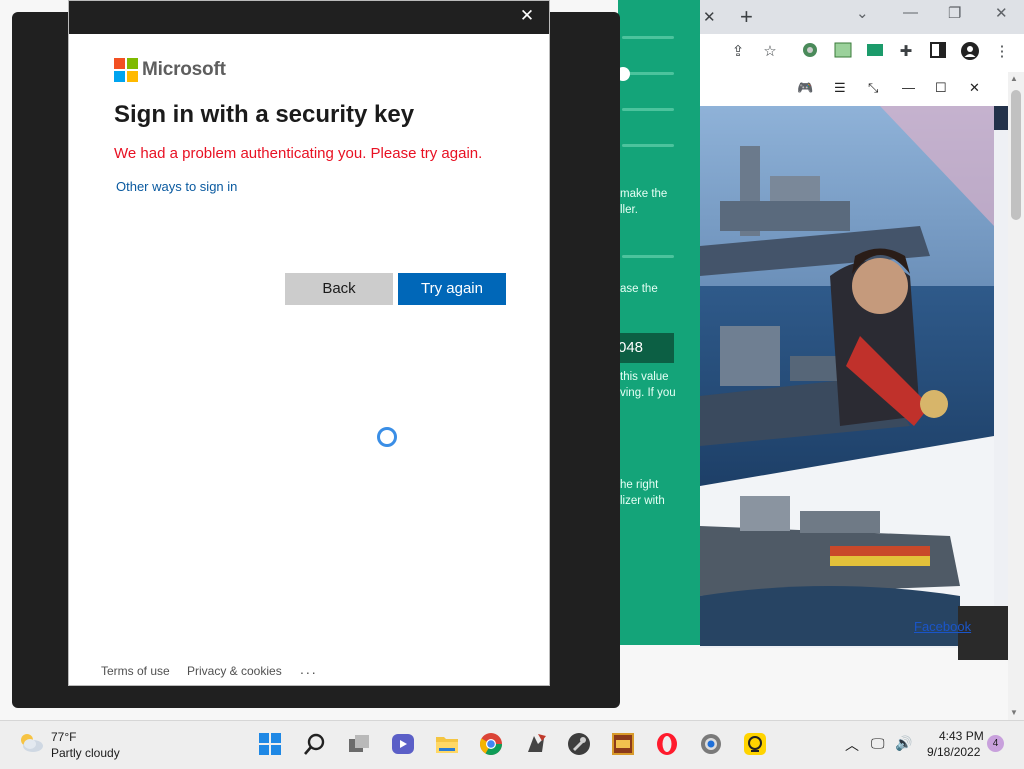  What do you see at coordinates (961, 736) in the screenshot?
I see `clock-time: 4:43 PM` at bounding box center [961, 736].